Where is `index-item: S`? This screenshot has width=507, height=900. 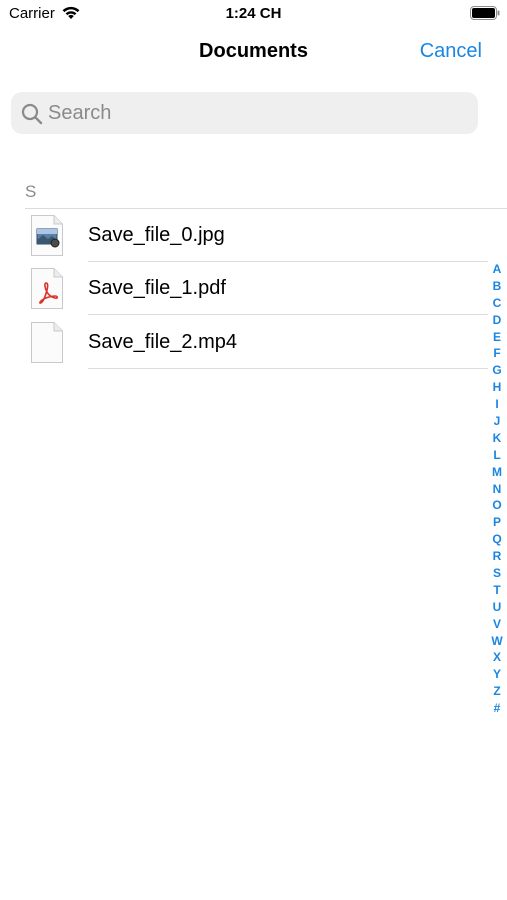 index-item: S is located at coordinates (496, 573).